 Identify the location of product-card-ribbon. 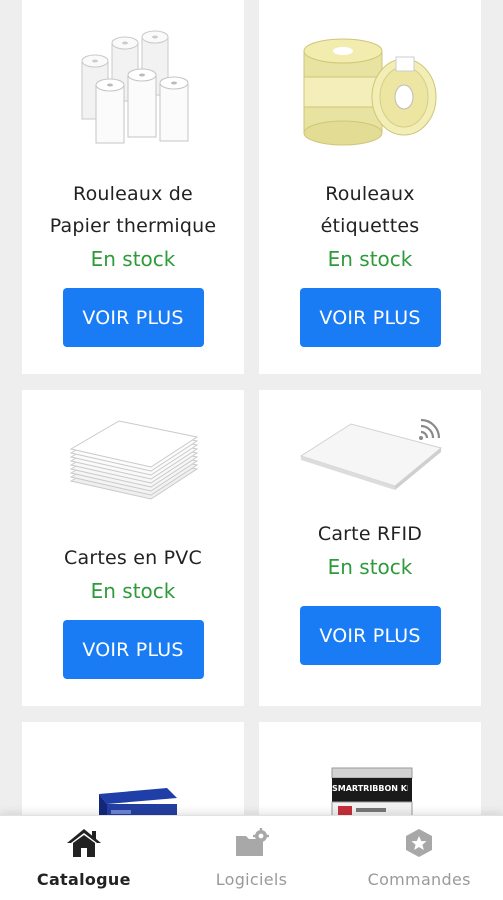
(133, 768).